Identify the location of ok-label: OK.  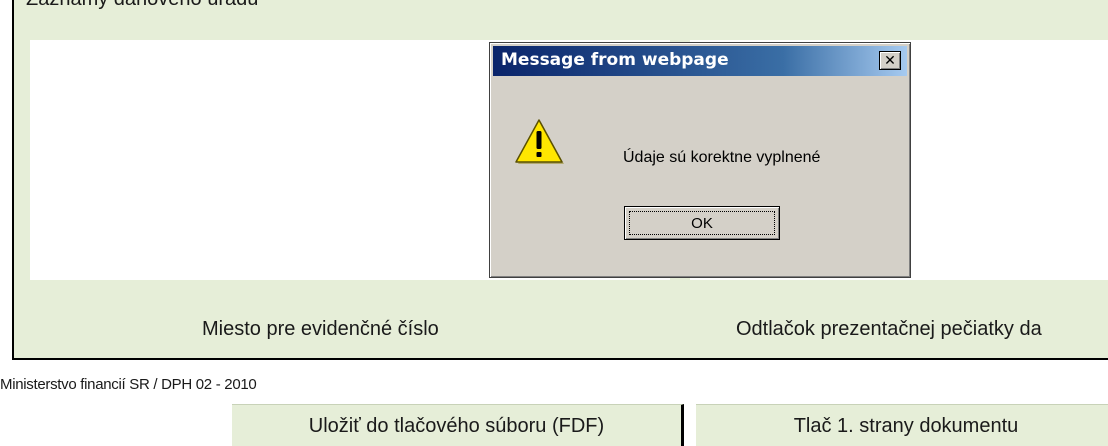
(702, 223).